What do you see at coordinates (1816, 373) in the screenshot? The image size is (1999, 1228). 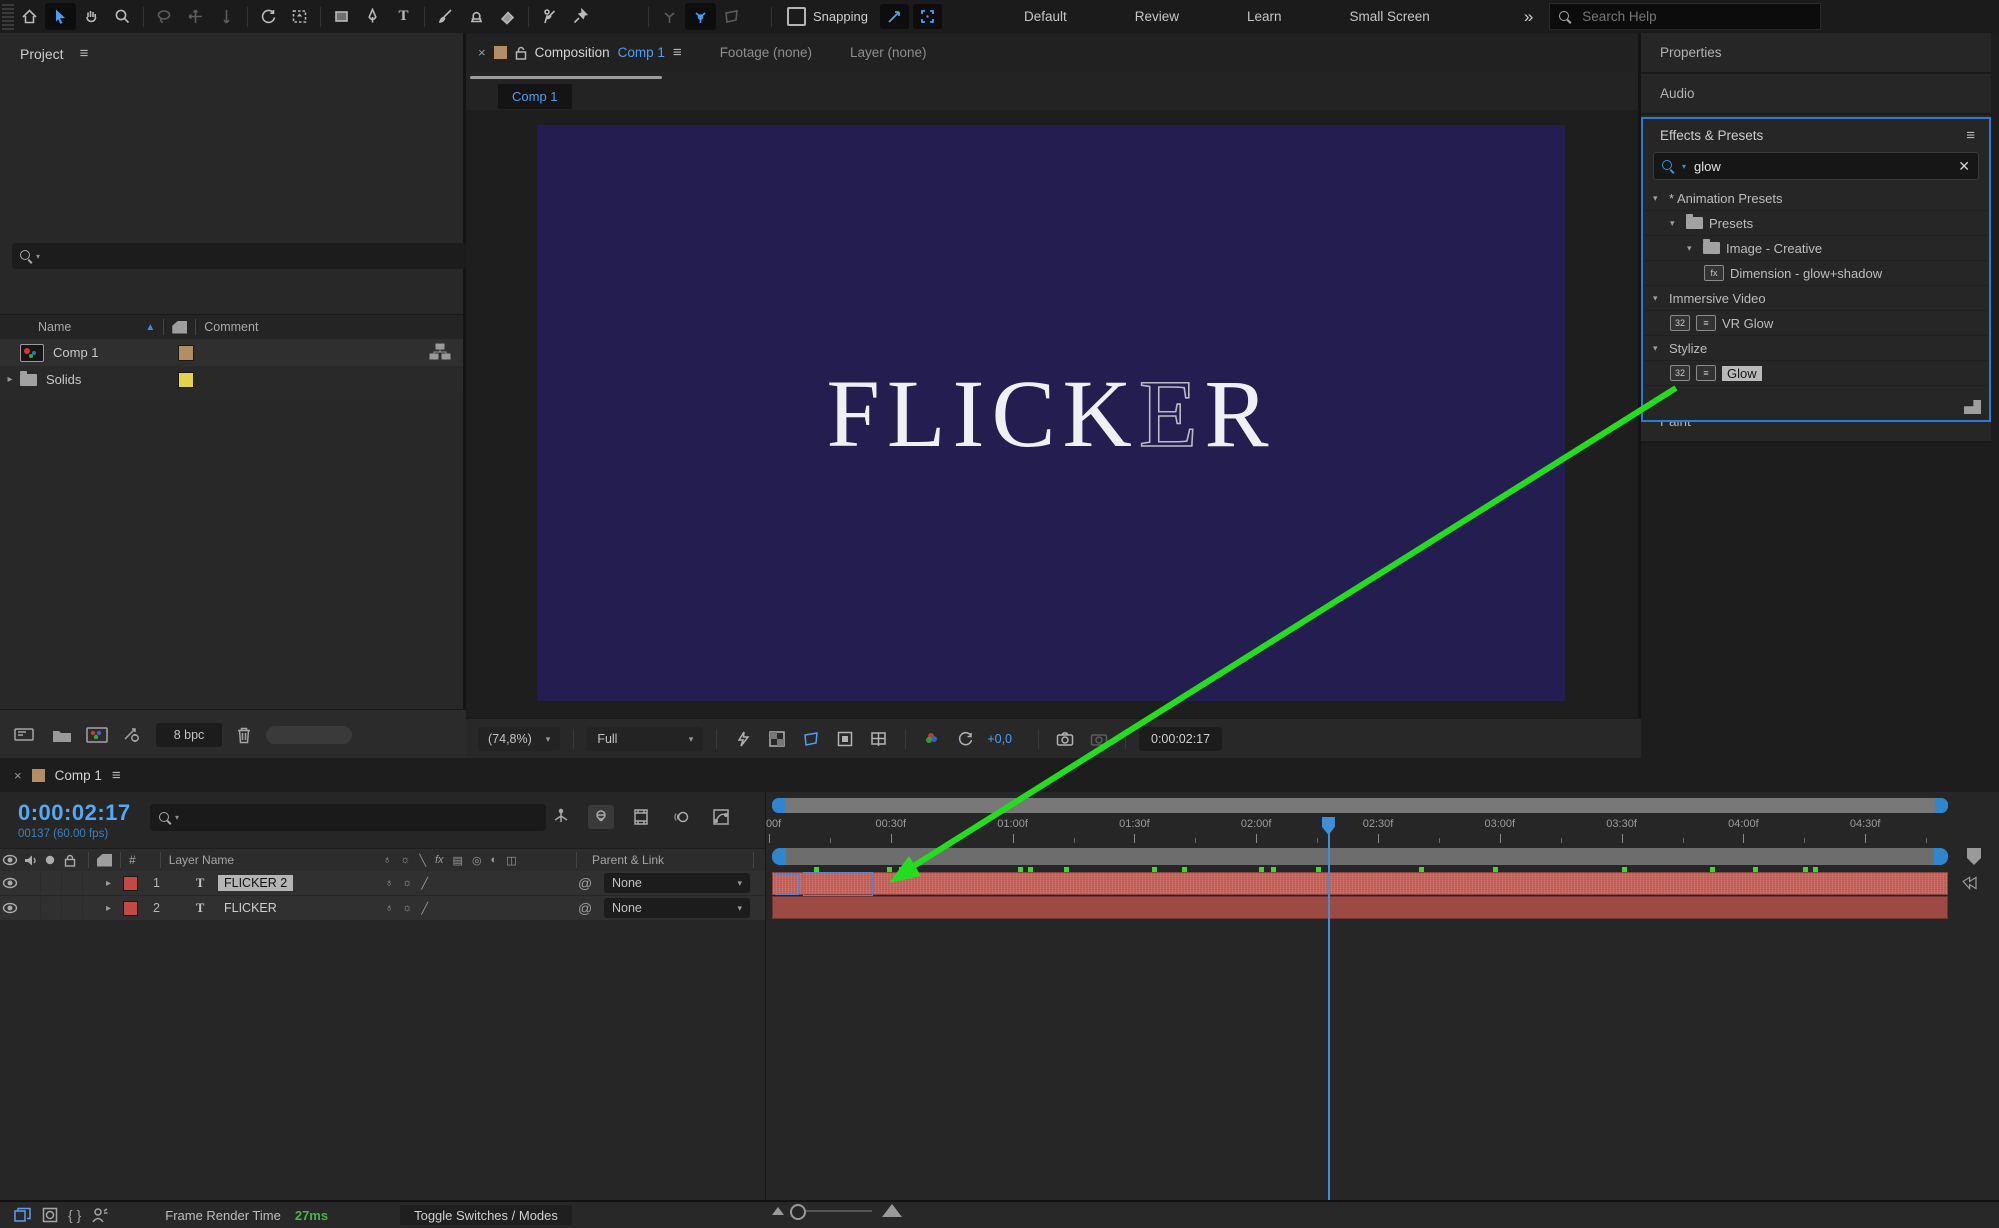 I see `effects-tree-item-glow: 32 ≡ Glow` at bounding box center [1816, 373].